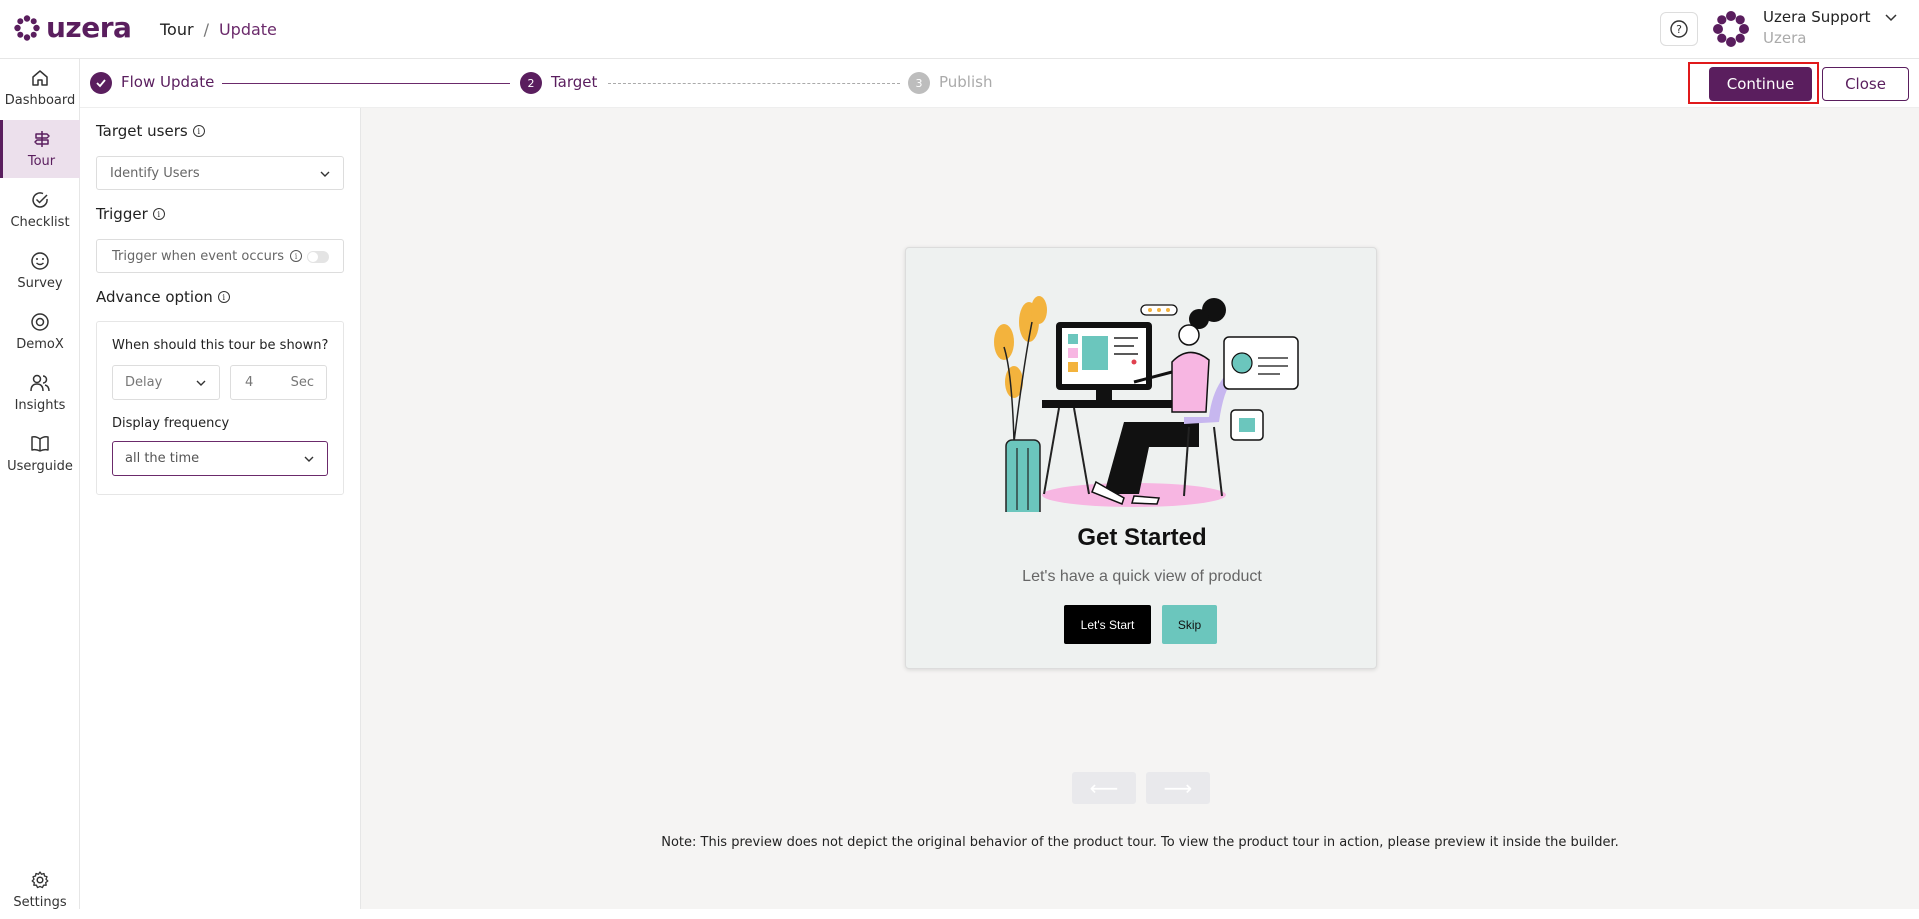  What do you see at coordinates (40, 466) in the screenshot?
I see `sidebar-item-label: Userguide` at bounding box center [40, 466].